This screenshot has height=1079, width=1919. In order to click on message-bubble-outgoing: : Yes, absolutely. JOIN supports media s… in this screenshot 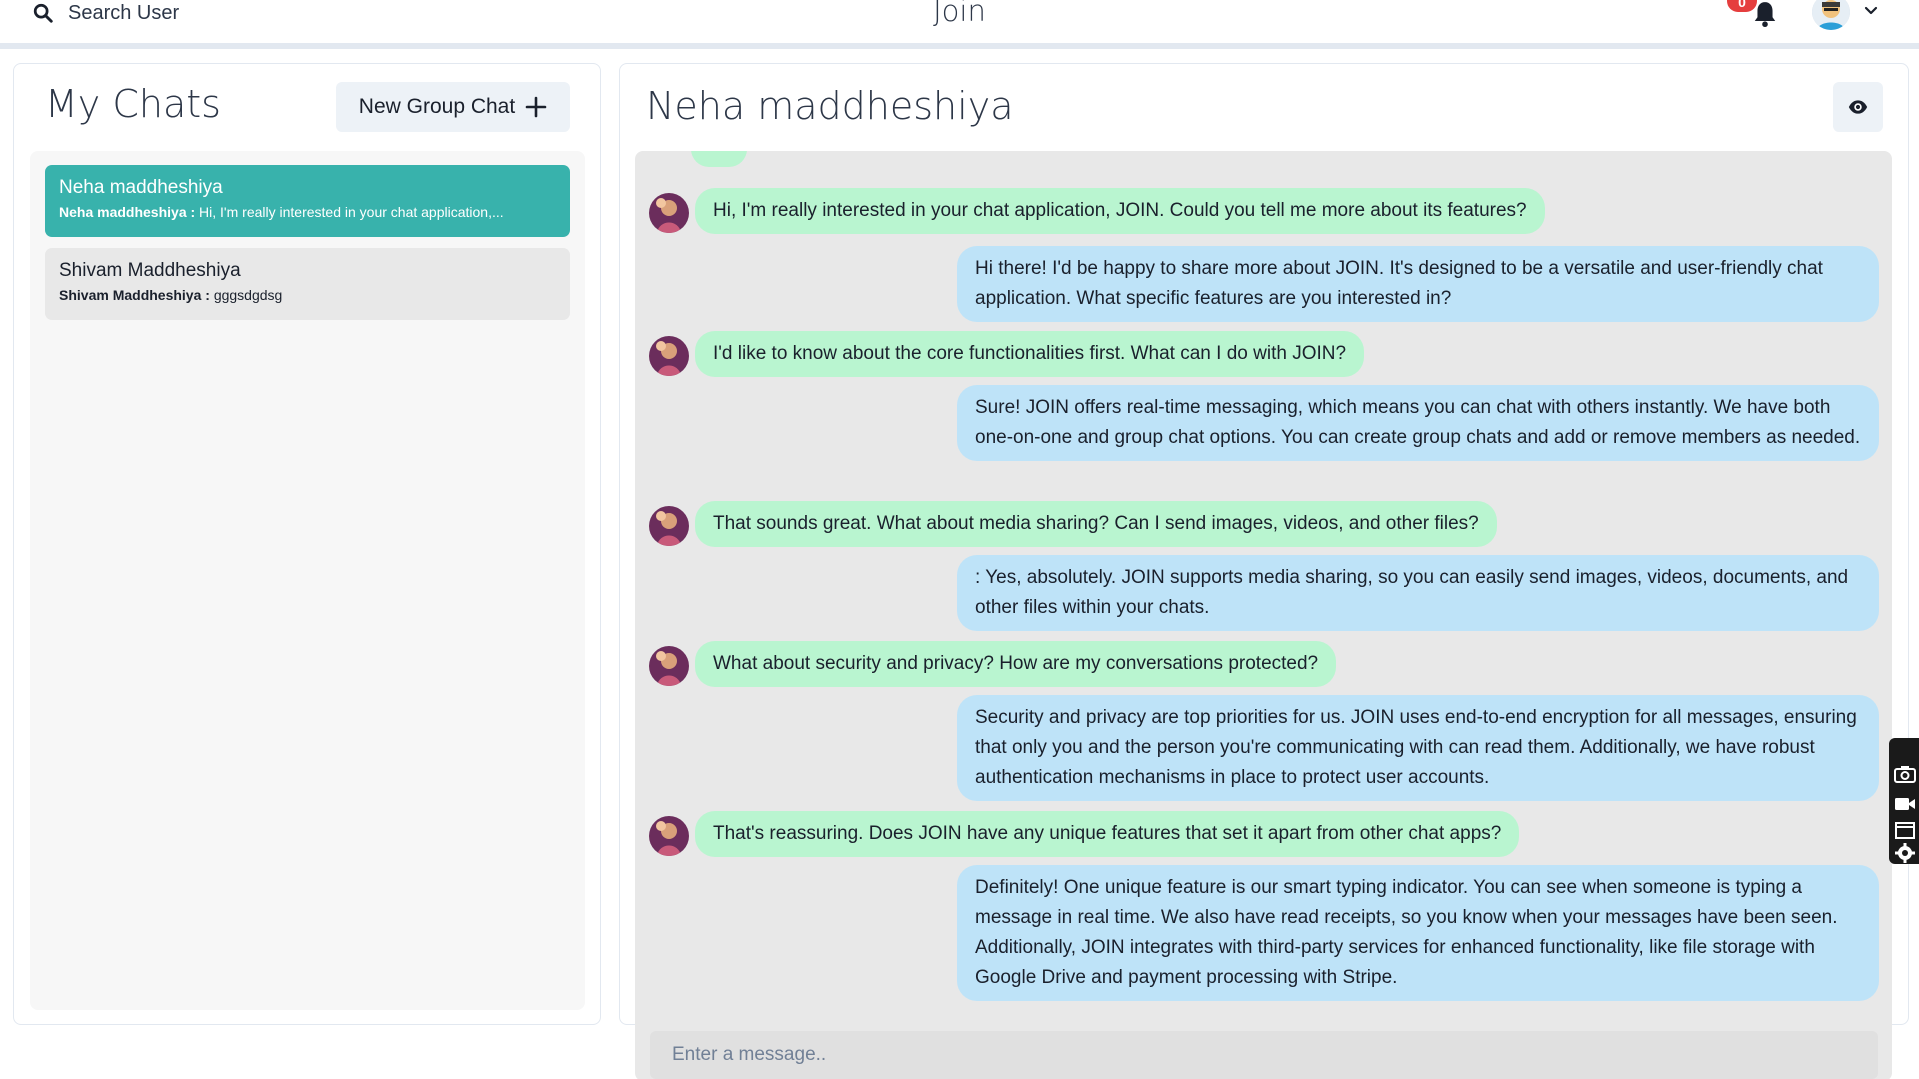, I will do `click(1418, 593)`.